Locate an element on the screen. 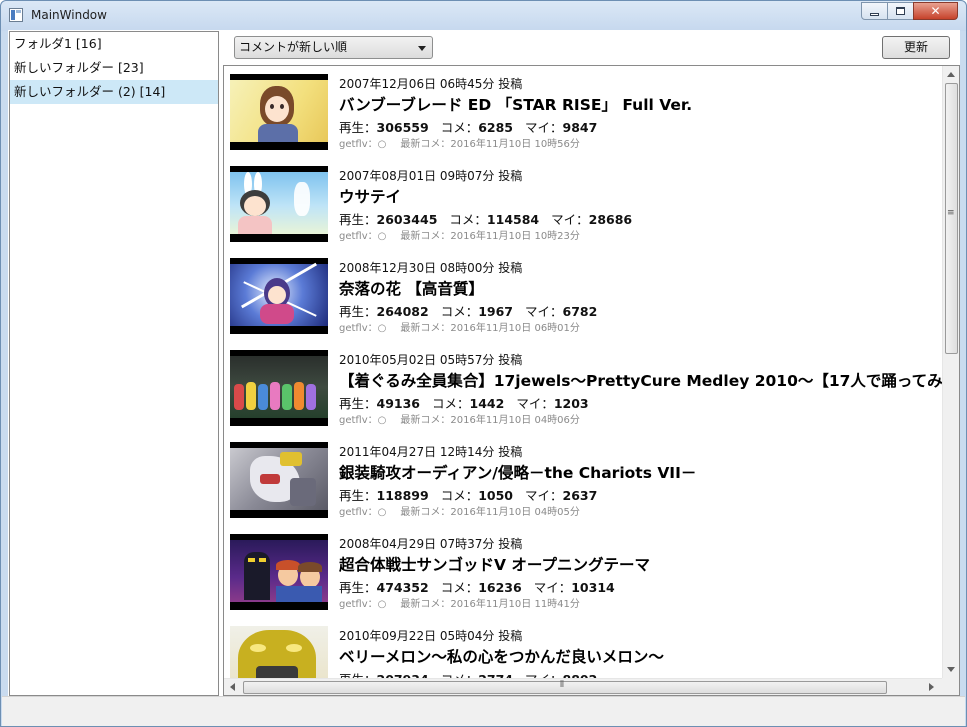  mylist-count: 28686 is located at coordinates (610, 219).